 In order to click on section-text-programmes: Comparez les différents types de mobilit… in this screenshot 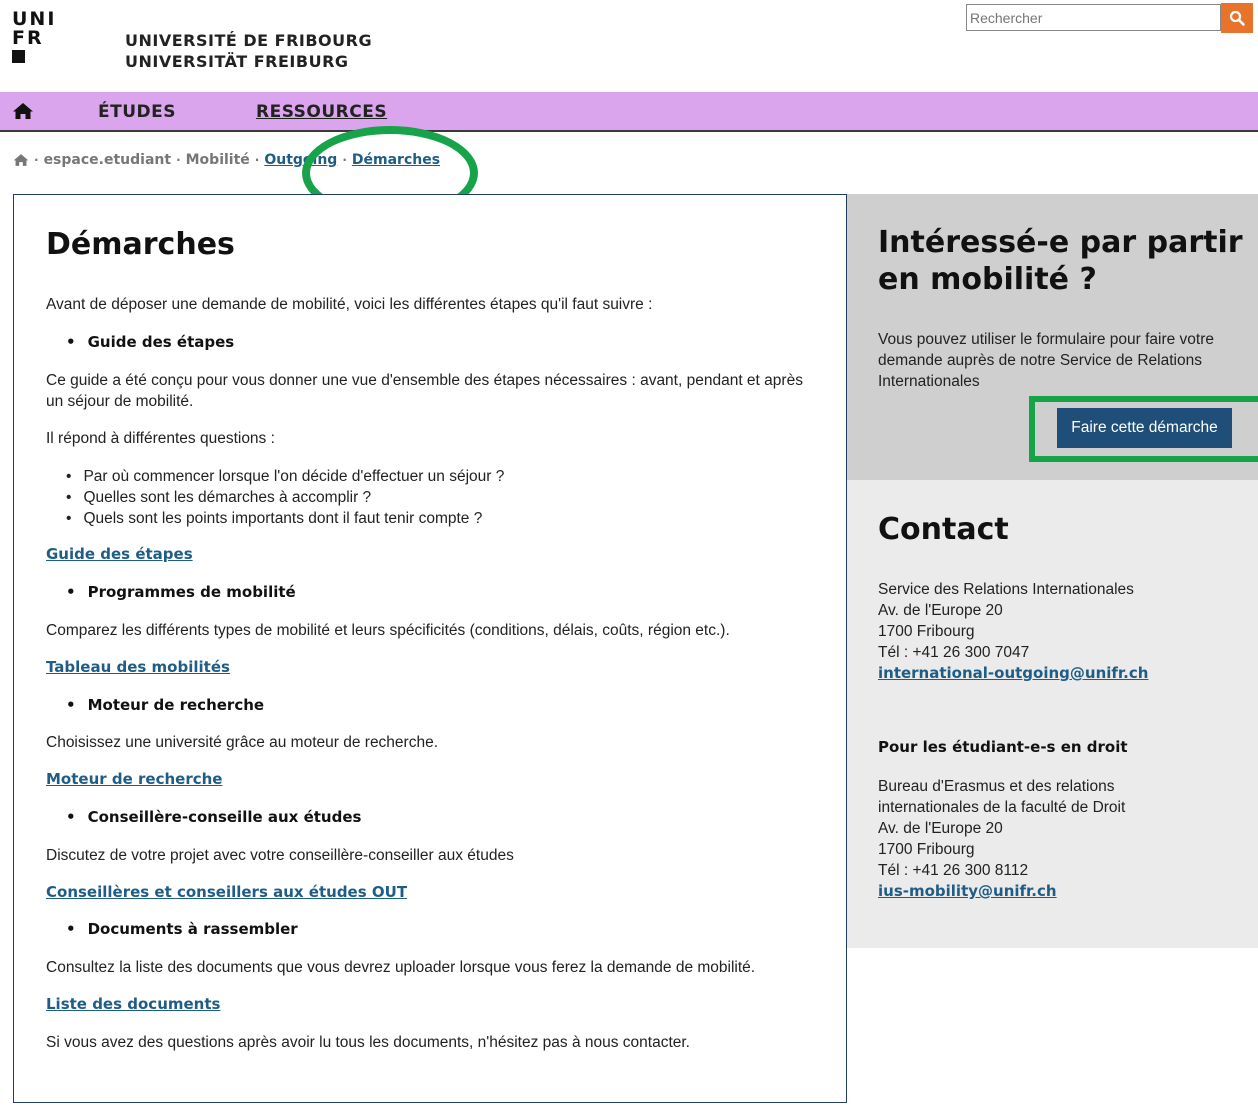, I will do `click(388, 630)`.